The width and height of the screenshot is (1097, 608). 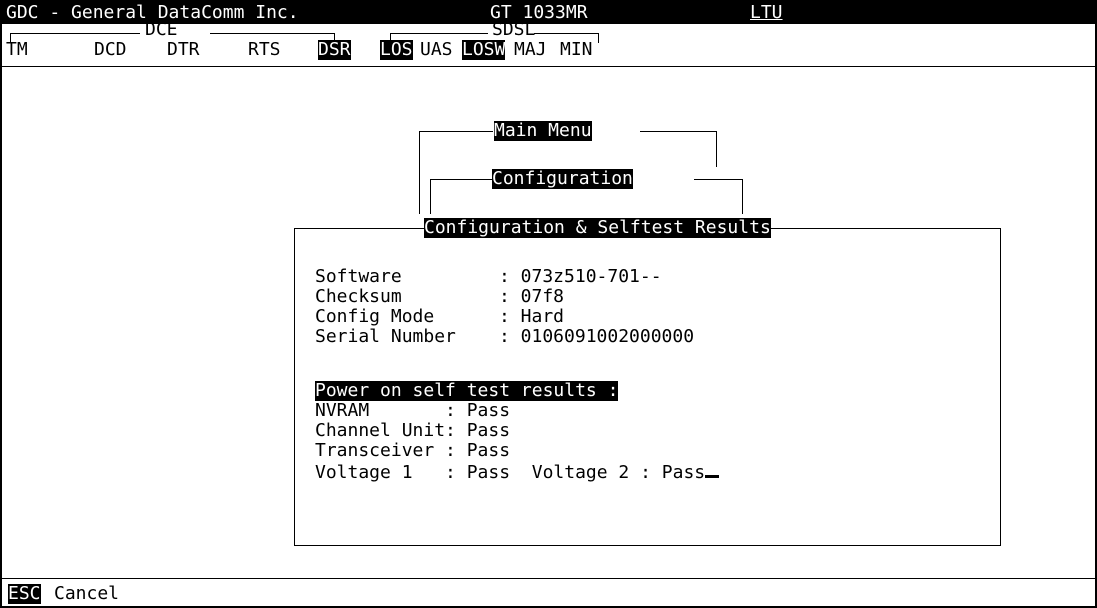 What do you see at coordinates (419, 172) in the screenshot?
I see `main-menu-frame-left` at bounding box center [419, 172].